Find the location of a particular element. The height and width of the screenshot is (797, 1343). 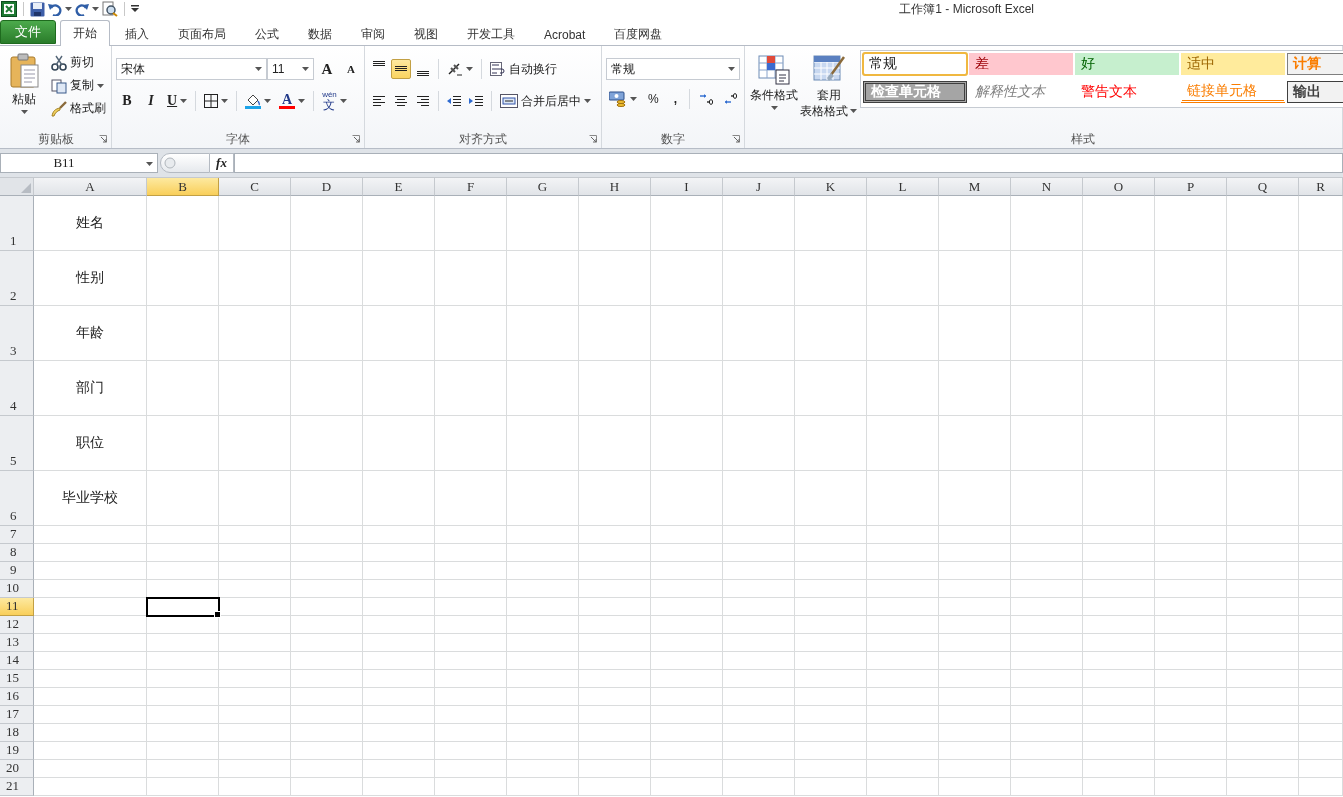

row-header: 19 is located at coordinates (17, 751).